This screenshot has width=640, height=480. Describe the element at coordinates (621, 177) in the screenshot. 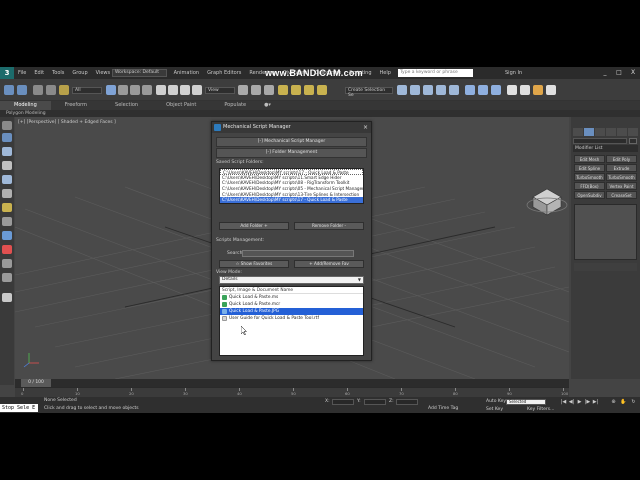

I see `modifier-button: TurboSmooth` at that location.